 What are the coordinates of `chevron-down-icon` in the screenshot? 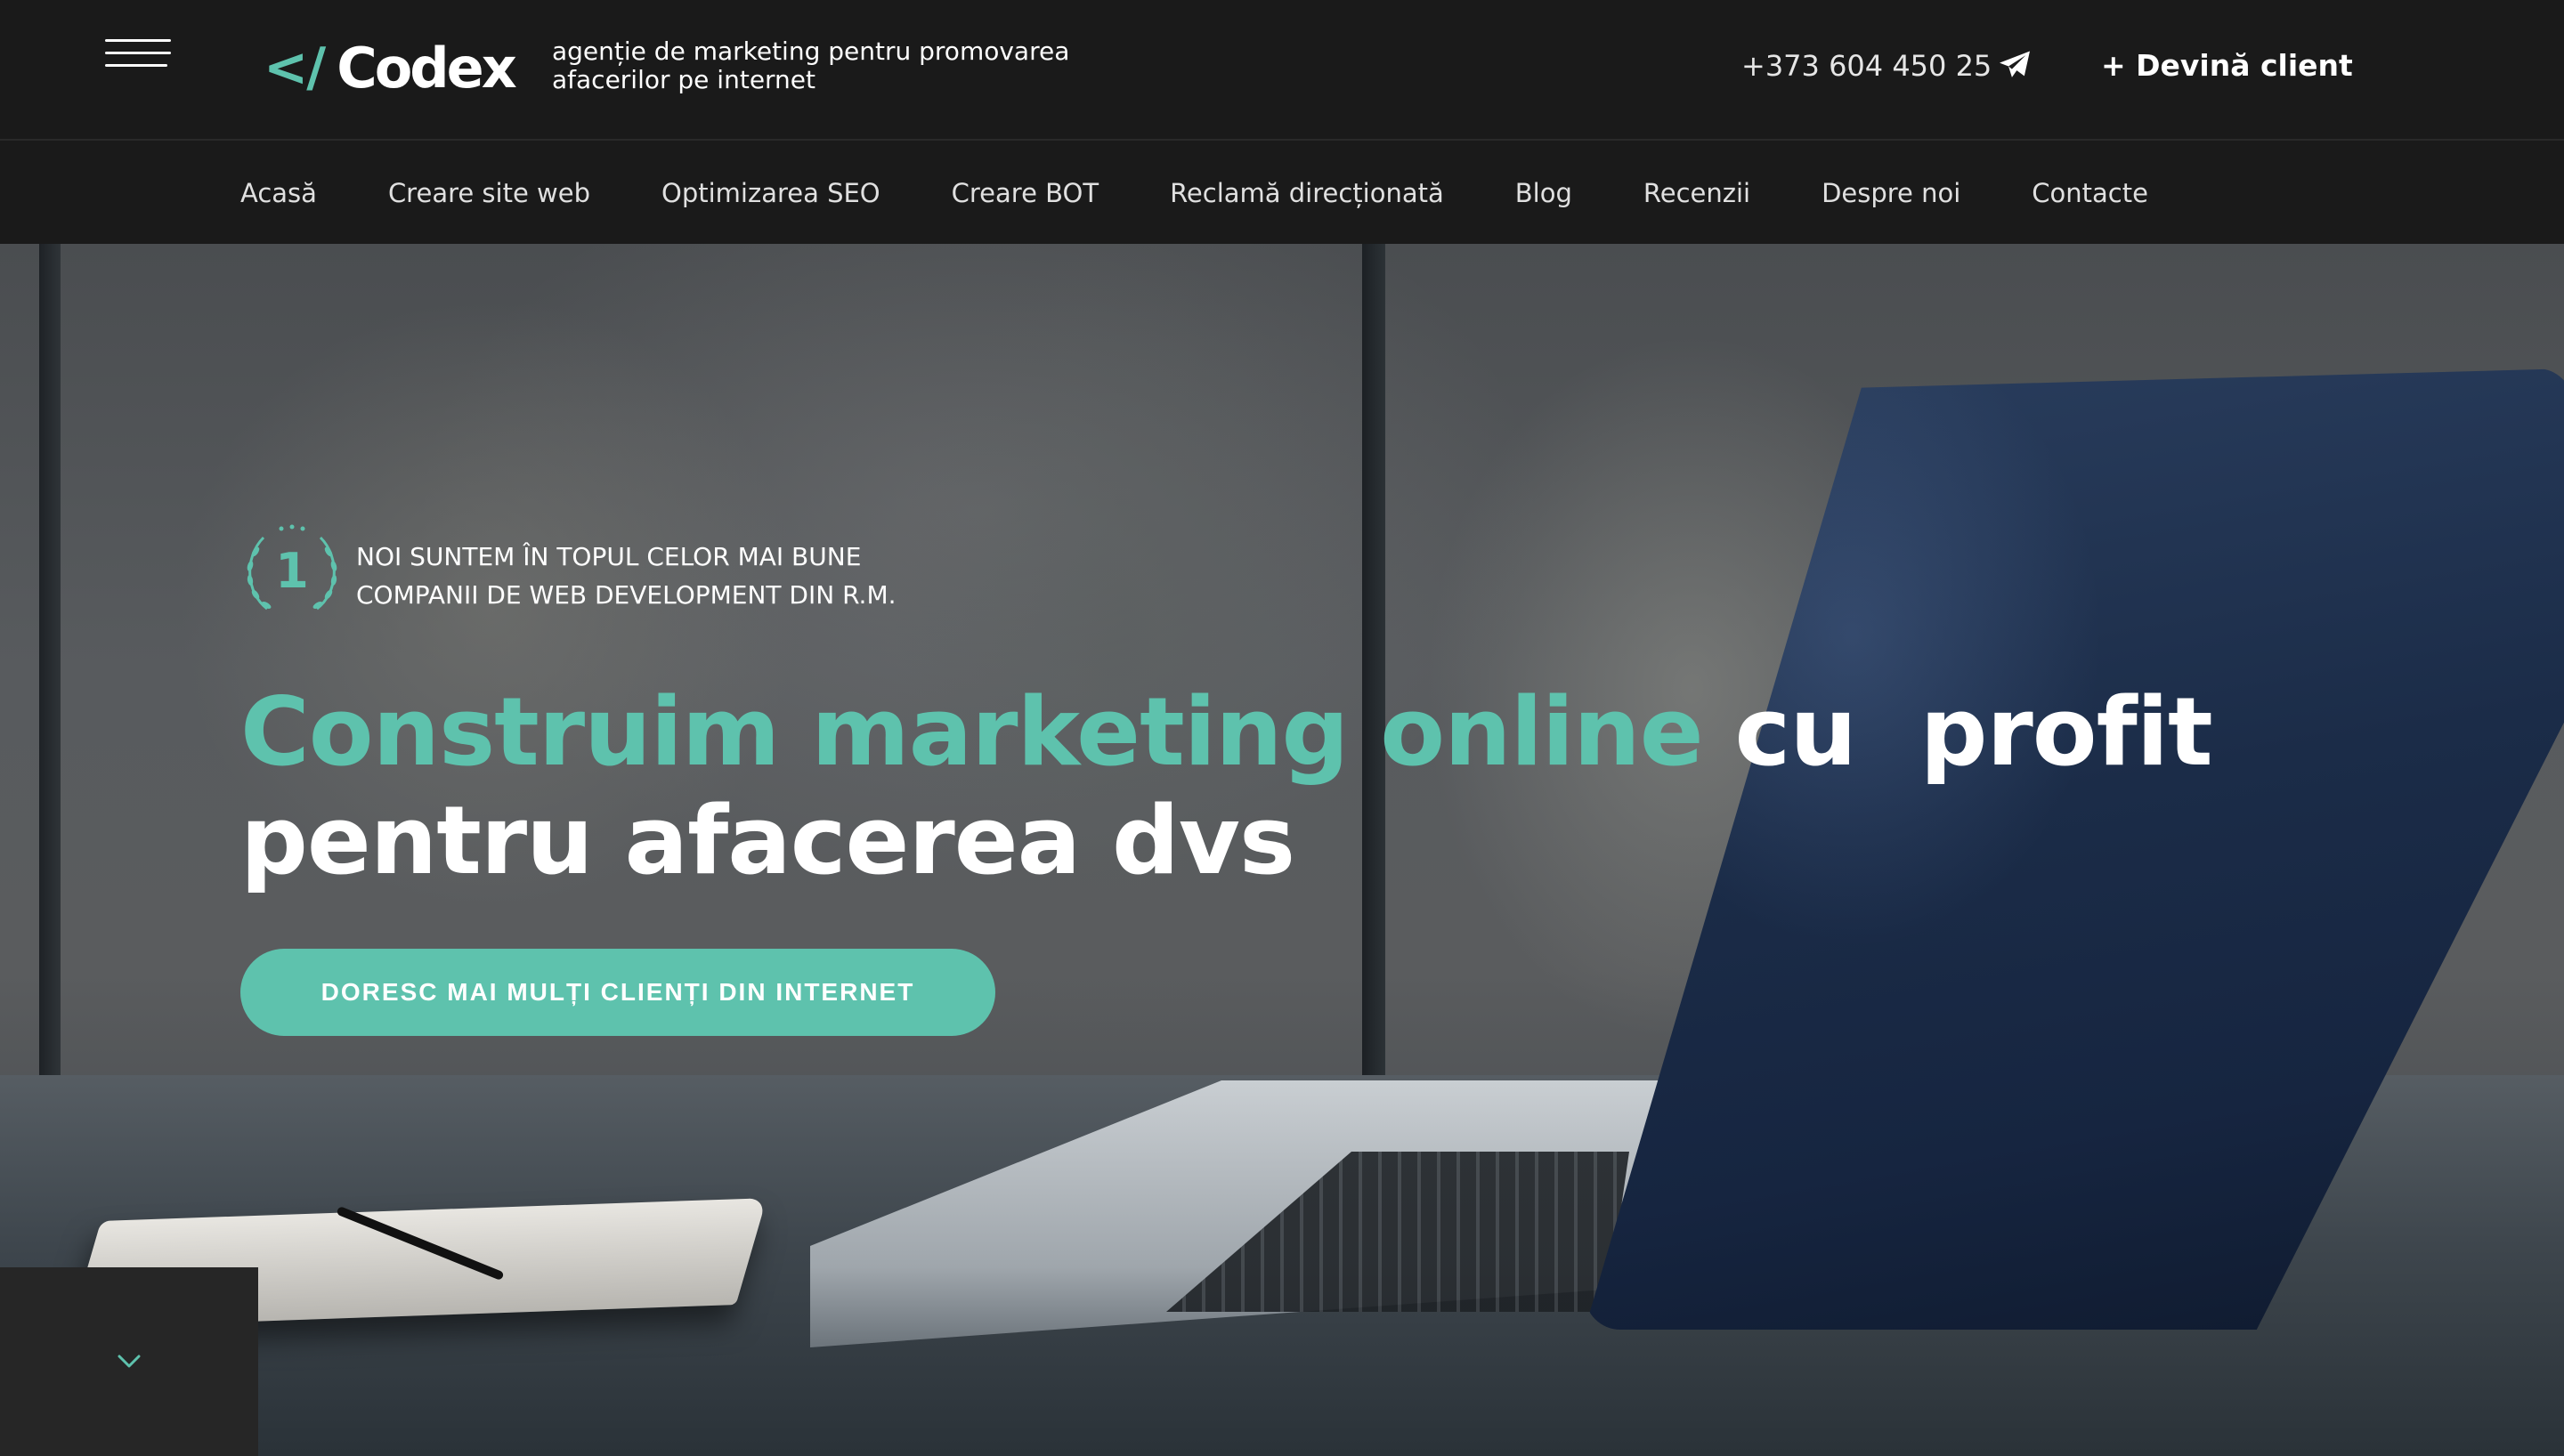 It's located at (129, 1361).